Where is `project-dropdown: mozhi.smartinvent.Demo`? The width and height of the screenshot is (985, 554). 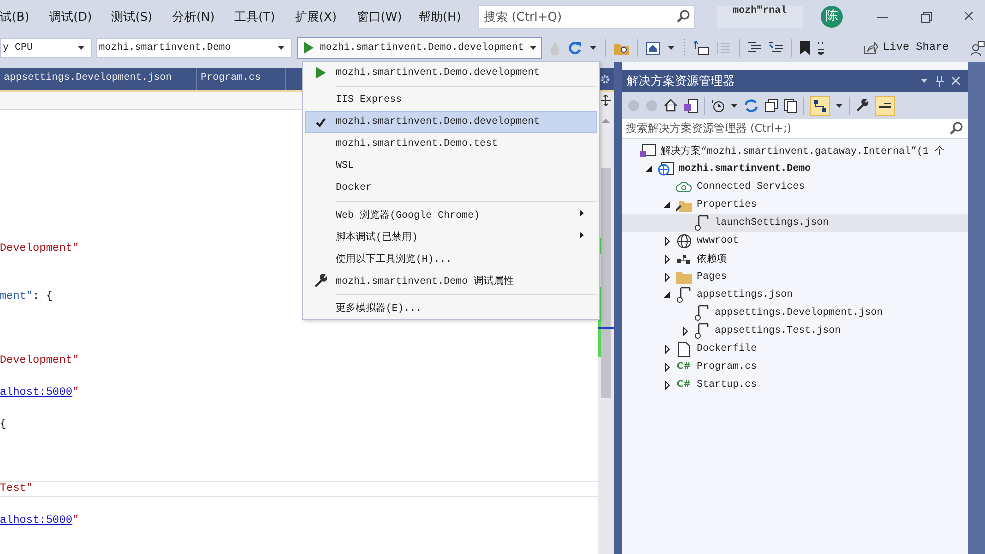 project-dropdown: mozhi.smartinvent.Demo is located at coordinates (194, 48).